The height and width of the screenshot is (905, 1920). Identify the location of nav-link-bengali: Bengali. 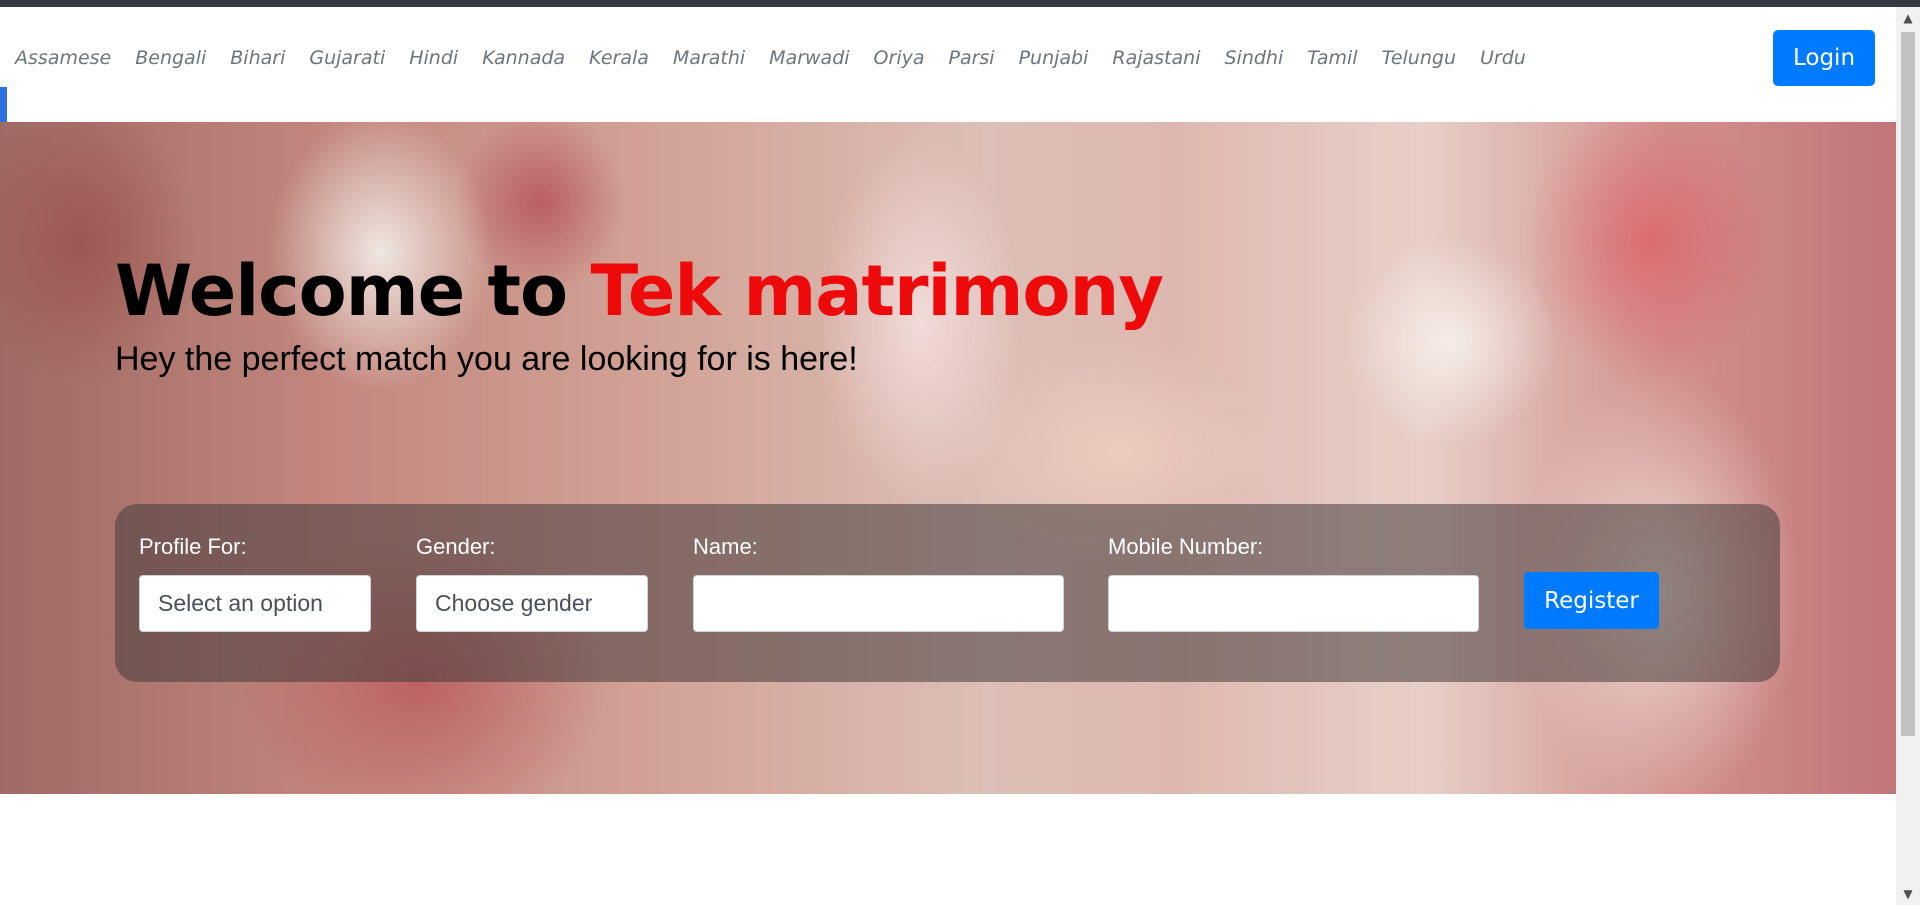
(170, 58).